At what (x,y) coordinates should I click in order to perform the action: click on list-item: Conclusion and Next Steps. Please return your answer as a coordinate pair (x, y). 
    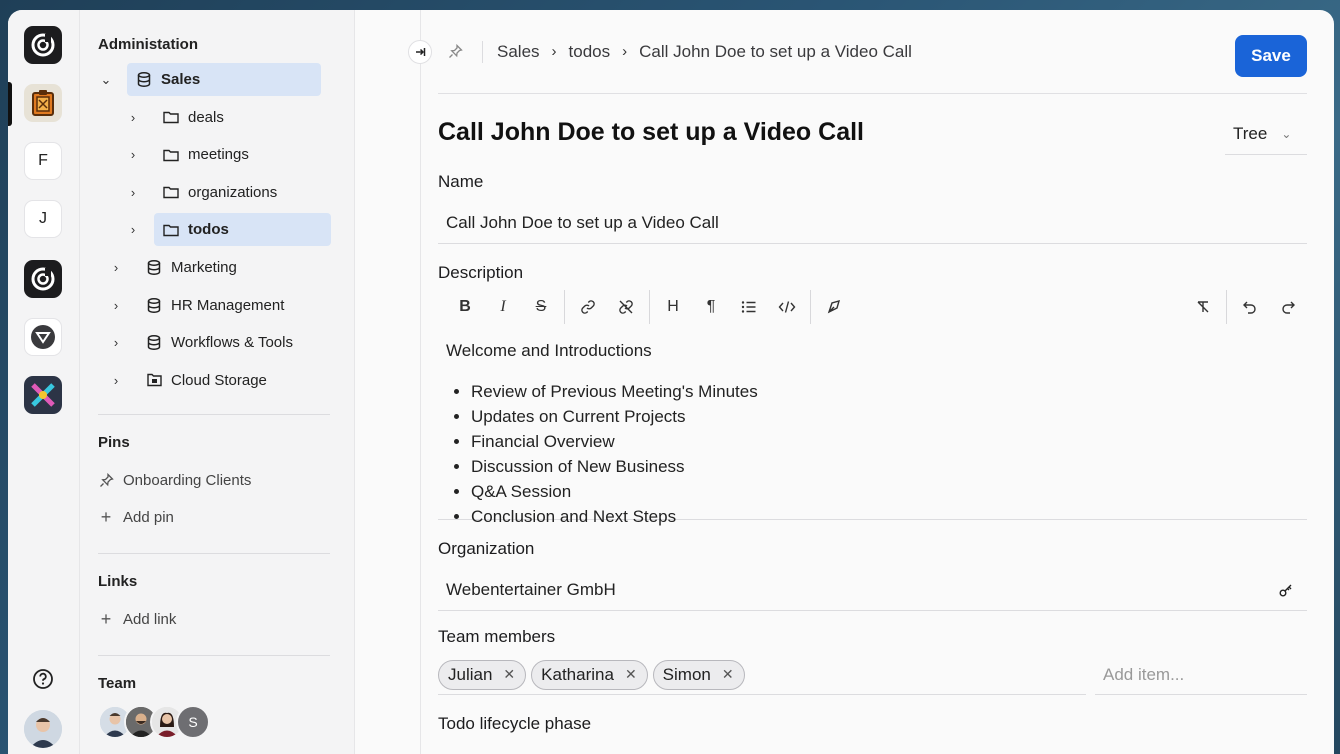
    Looking at the image, I should click on (889, 516).